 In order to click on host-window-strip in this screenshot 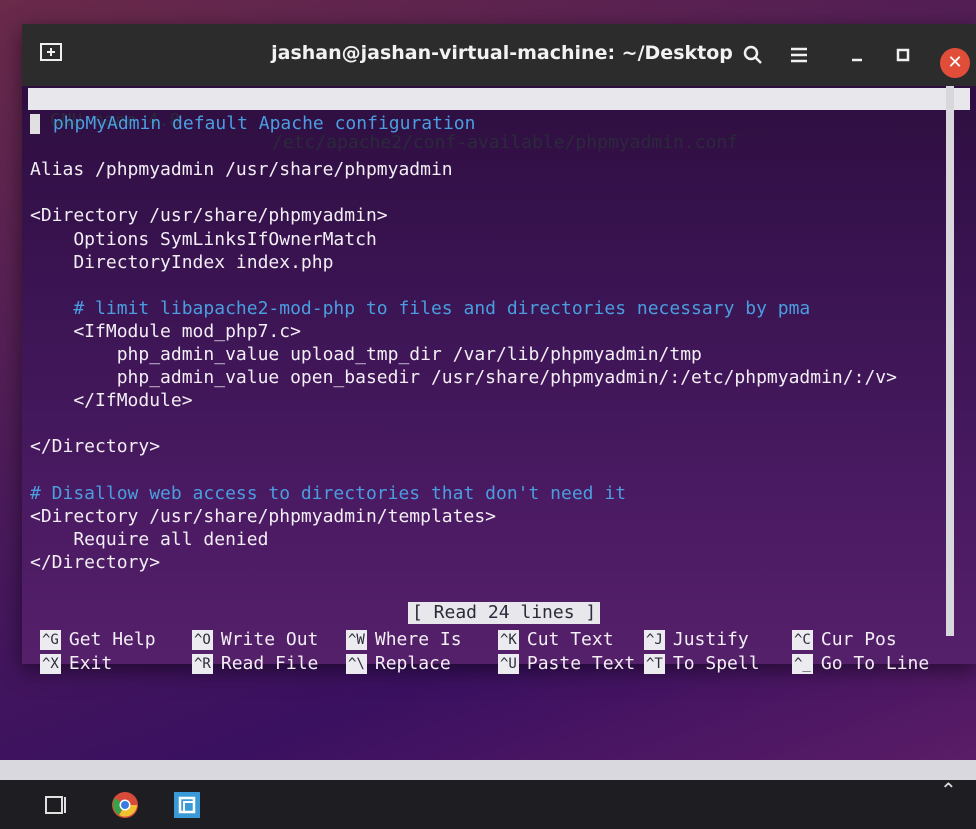, I will do `click(488, 770)`.